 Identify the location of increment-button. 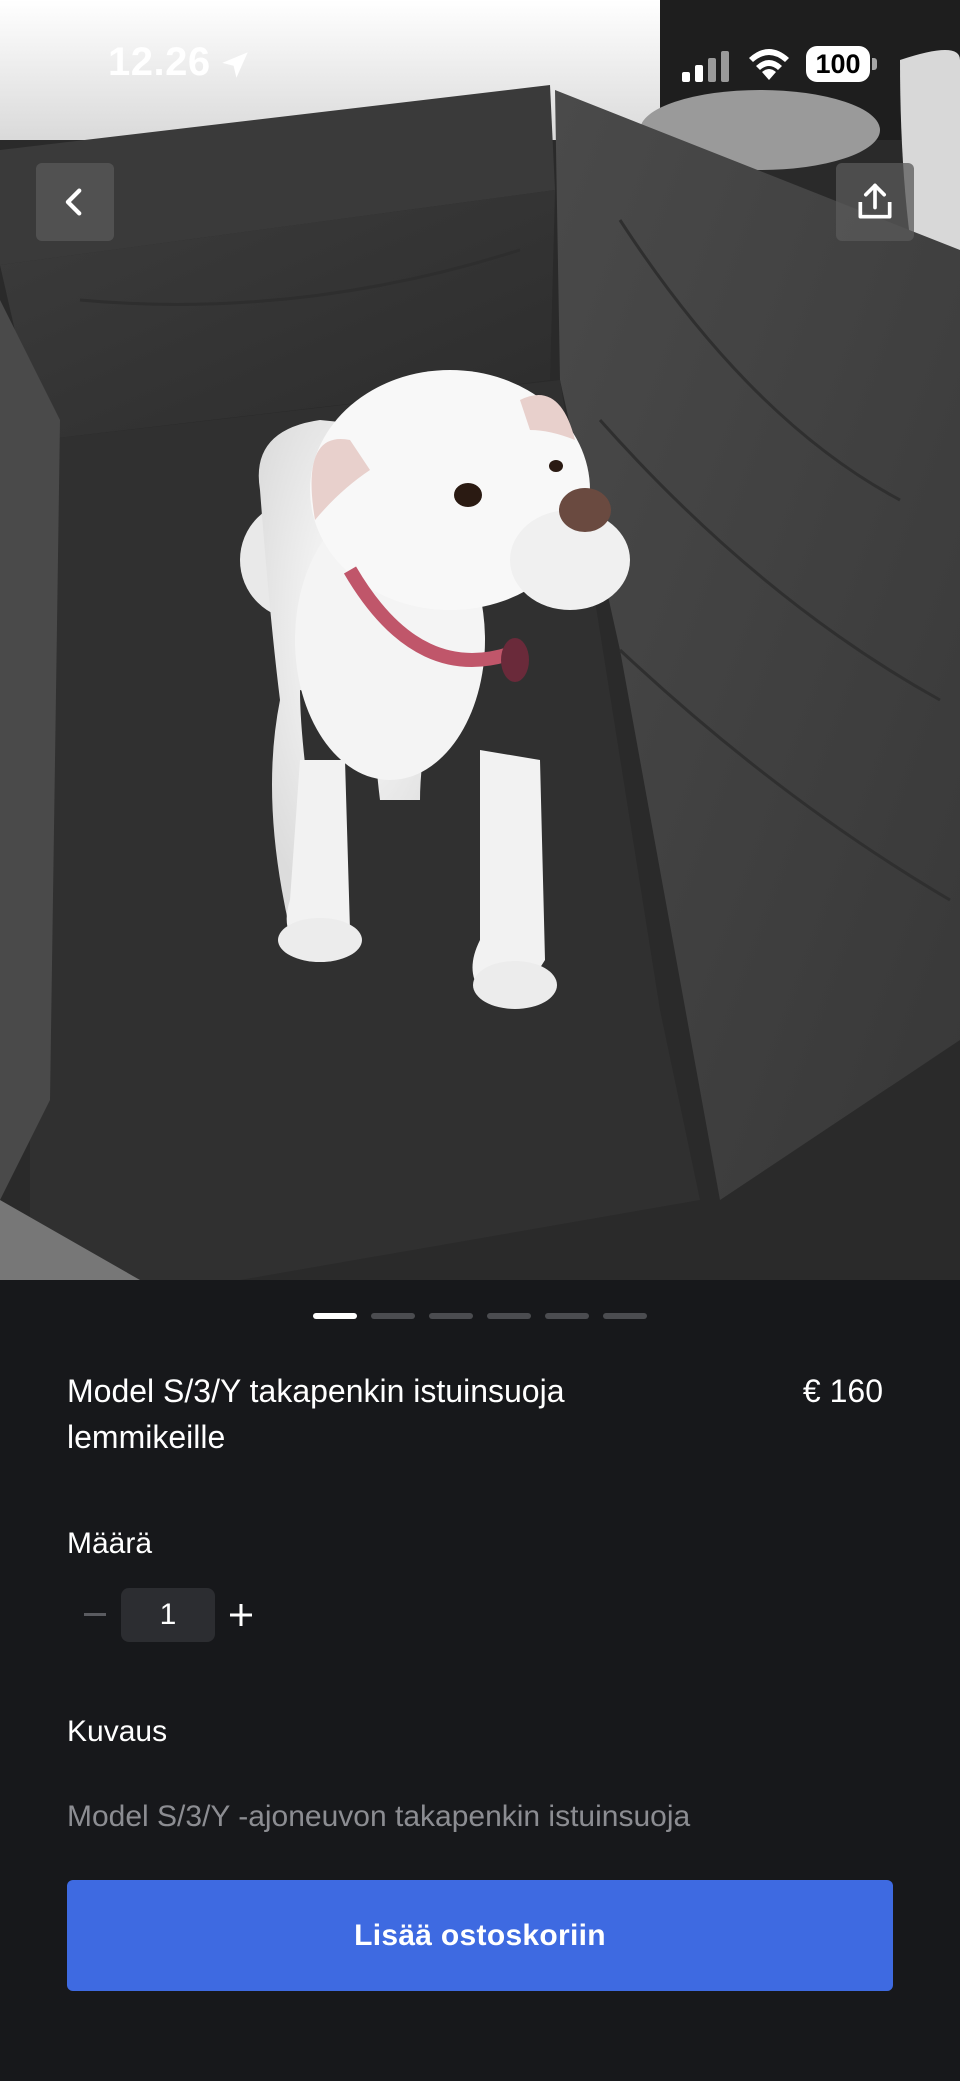
(241, 1615).